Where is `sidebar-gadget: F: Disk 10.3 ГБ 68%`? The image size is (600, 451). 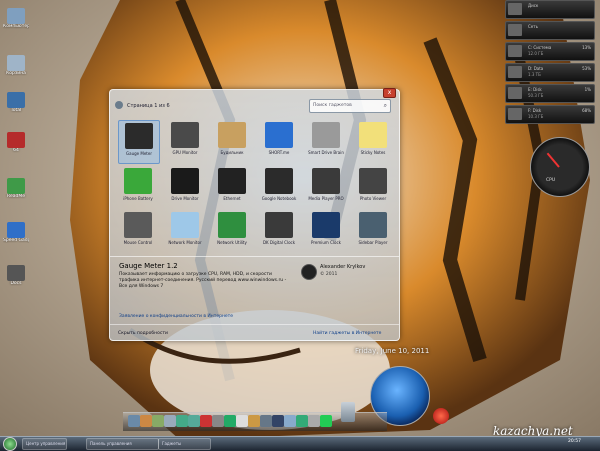
sidebar-gadget: F: Disk 10.3 ГБ 68% is located at coordinates (550, 114).